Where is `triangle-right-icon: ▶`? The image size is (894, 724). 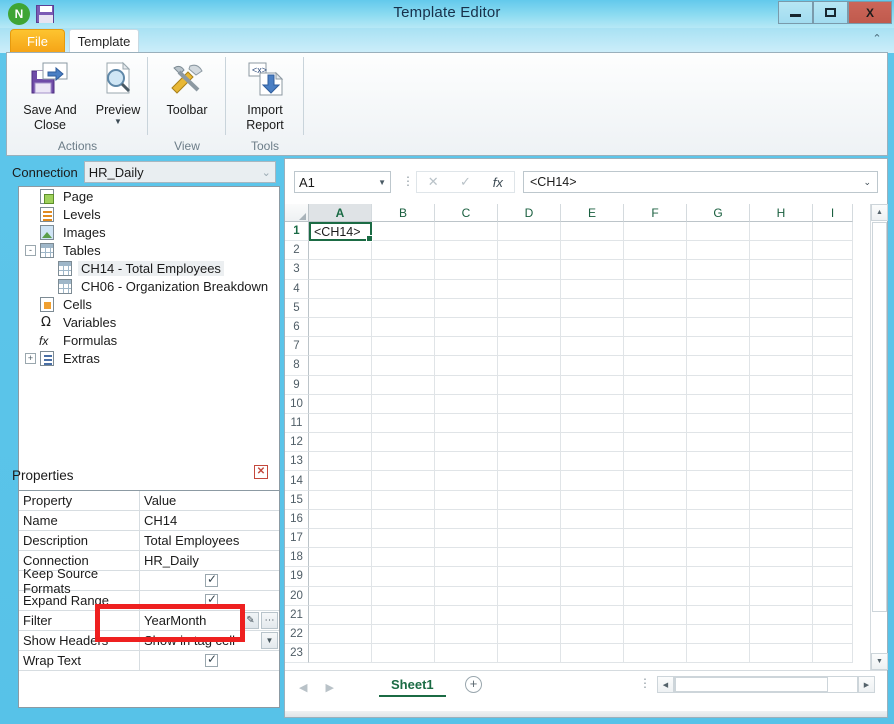
triangle-right-icon: ▶ is located at coordinates (866, 684).